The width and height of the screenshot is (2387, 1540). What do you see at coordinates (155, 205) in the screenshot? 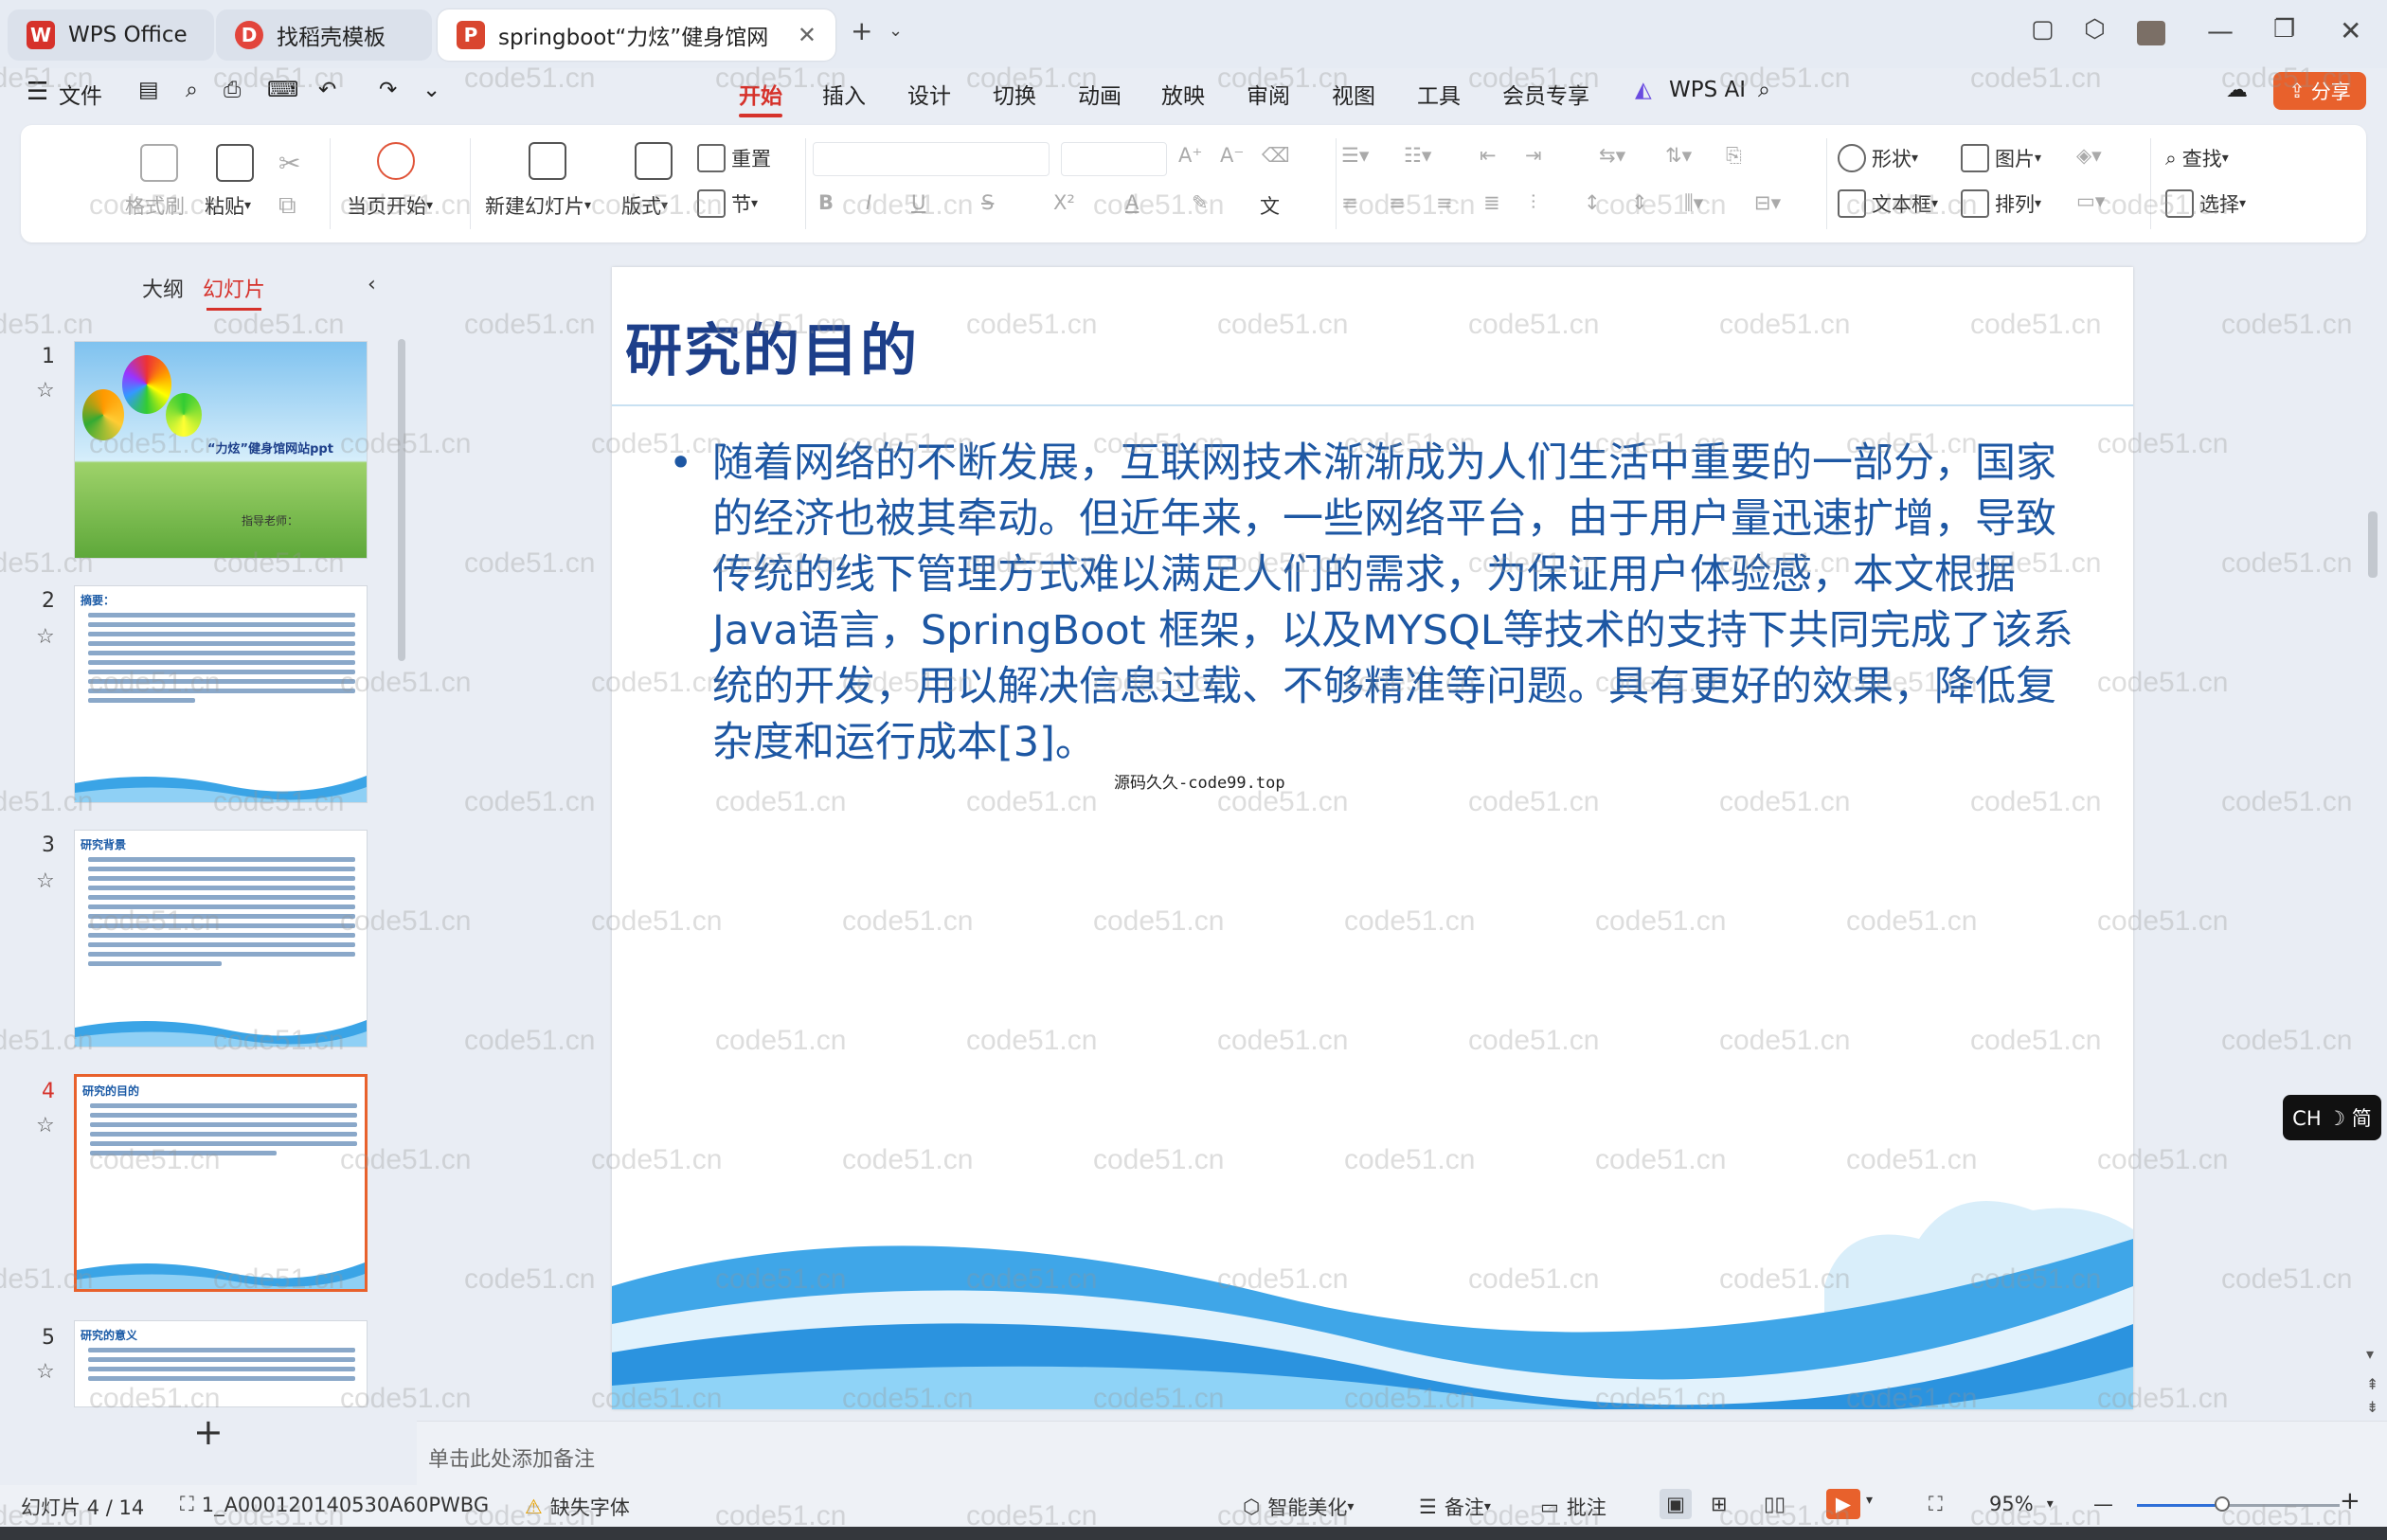
I see `format-painter-button: 格式刷` at bounding box center [155, 205].